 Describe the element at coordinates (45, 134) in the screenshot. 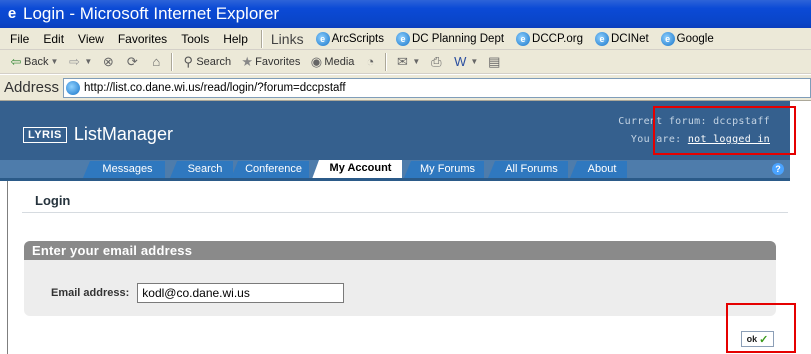

I see `lyris-logo-mark: LYRIS` at that location.